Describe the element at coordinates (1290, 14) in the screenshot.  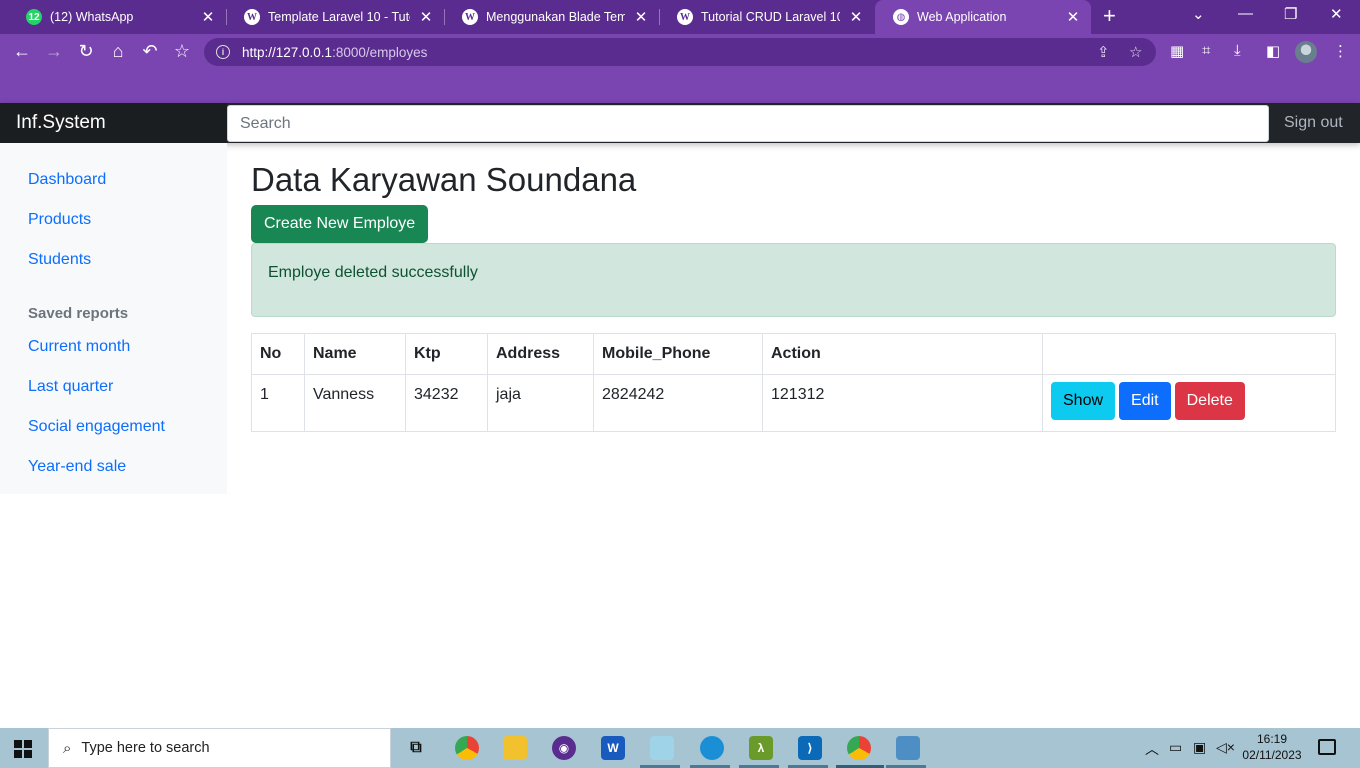
I see `restore-icon: ❐` at that location.